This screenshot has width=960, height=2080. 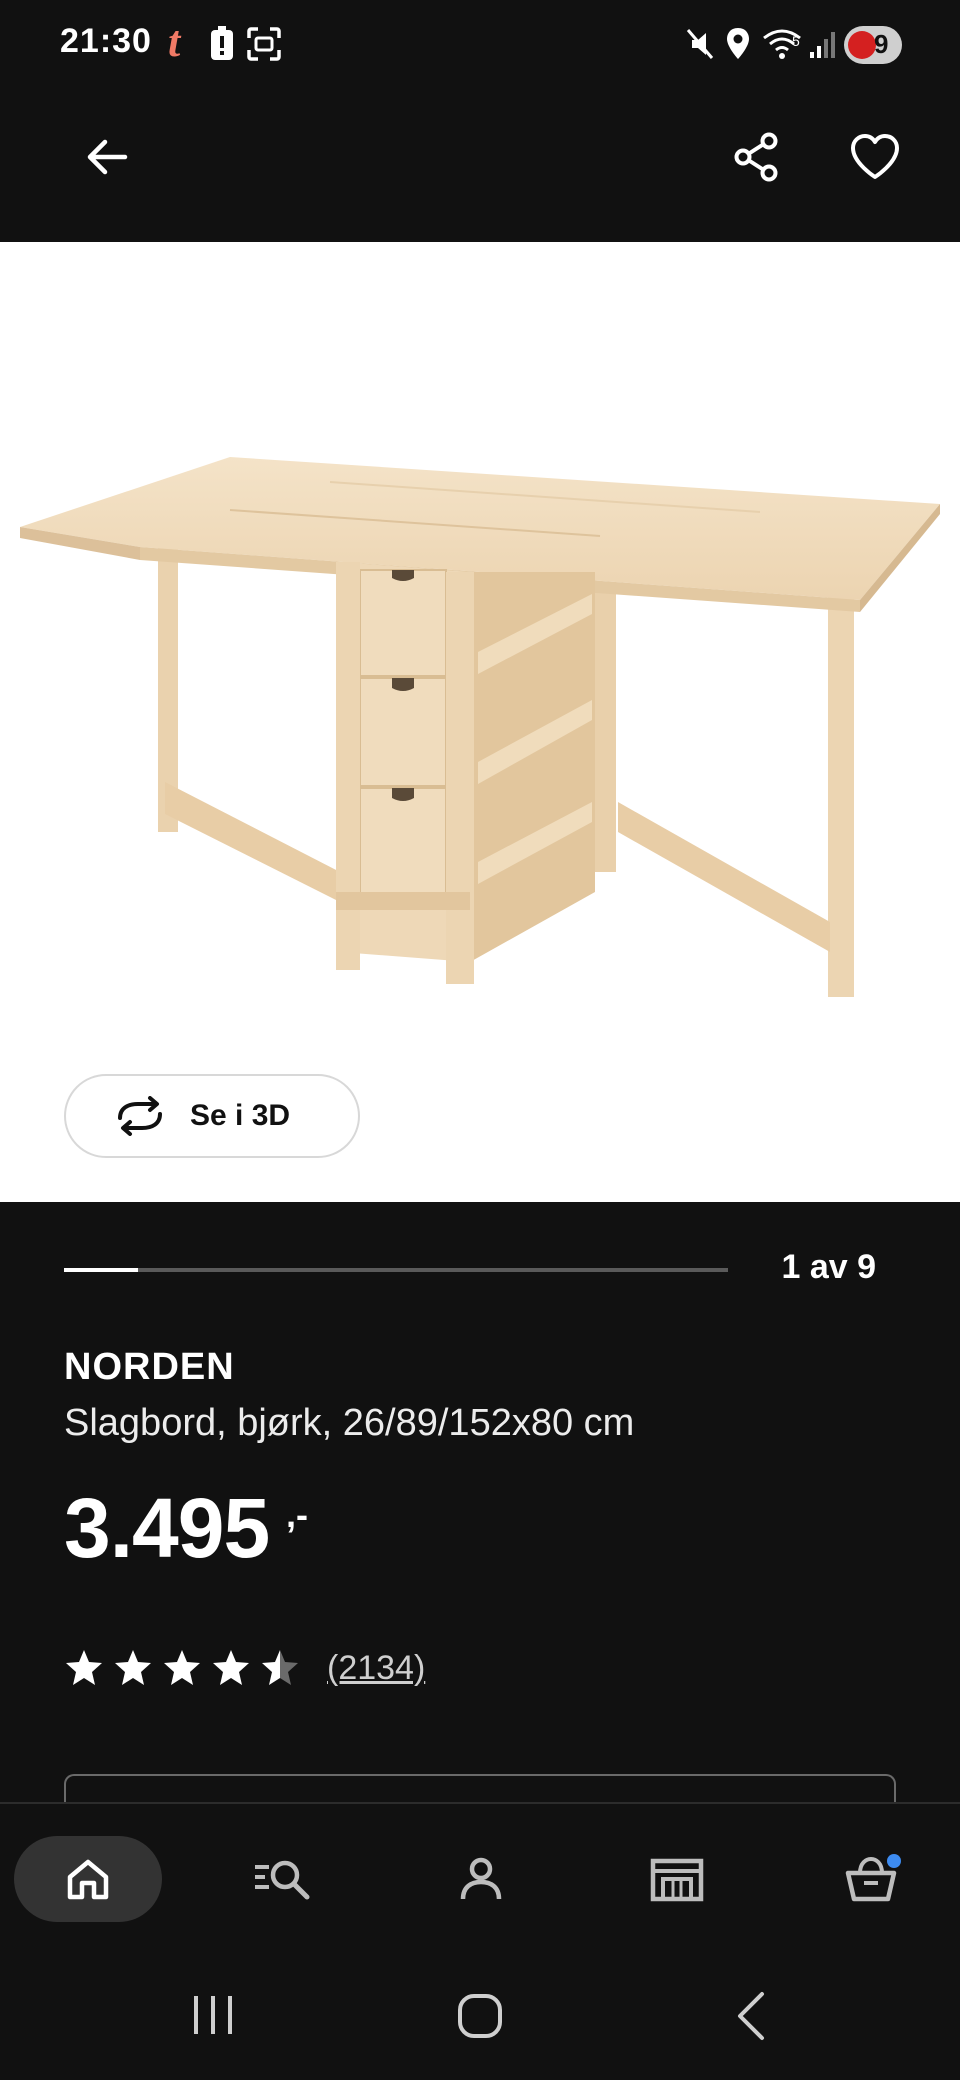 I want to click on svg-text: 5, so click(x=796, y=41).